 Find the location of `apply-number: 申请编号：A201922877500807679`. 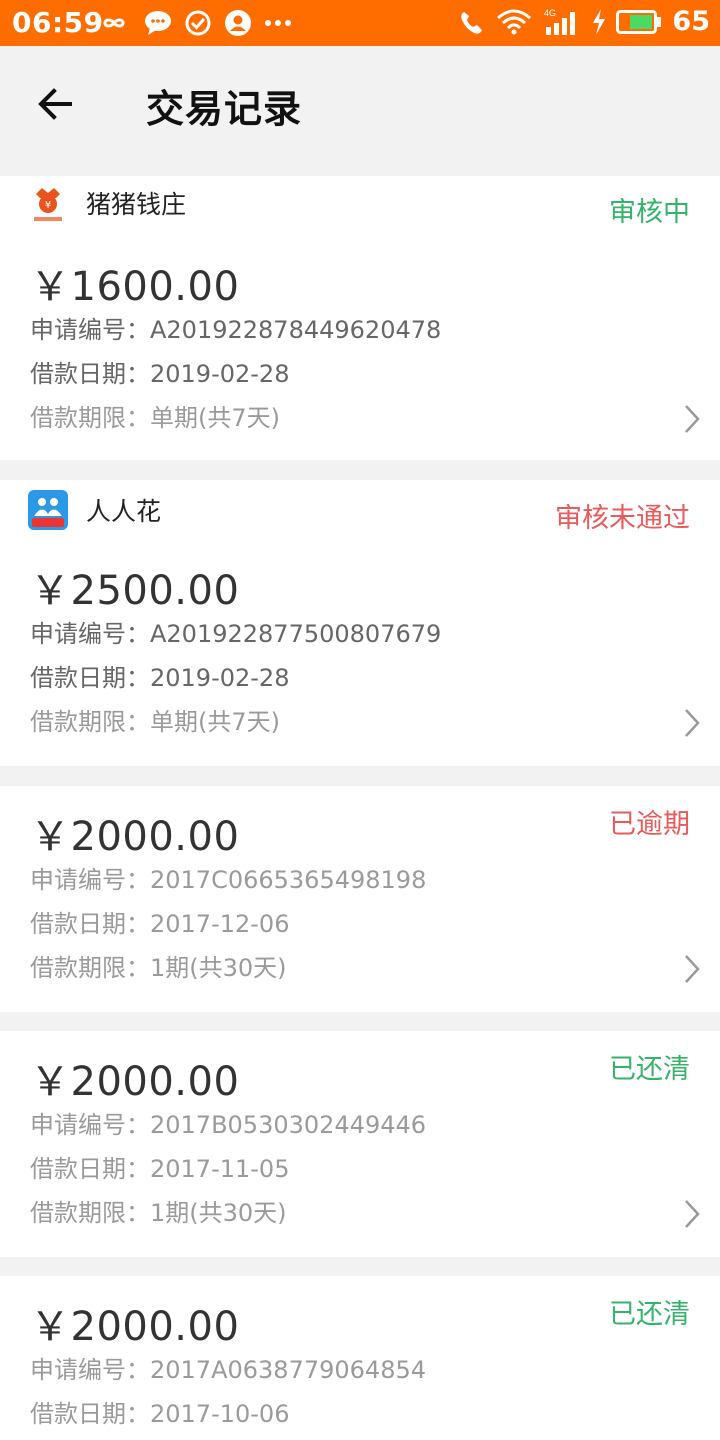

apply-number: 申请编号：A201922877500807679 is located at coordinates (236, 634).